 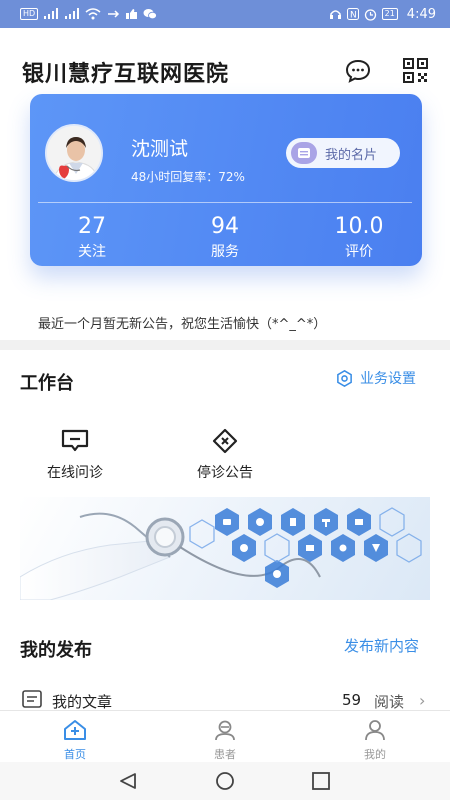 I want to click on stop-notice-label: 停诊公告, so click(x=225, y=473).